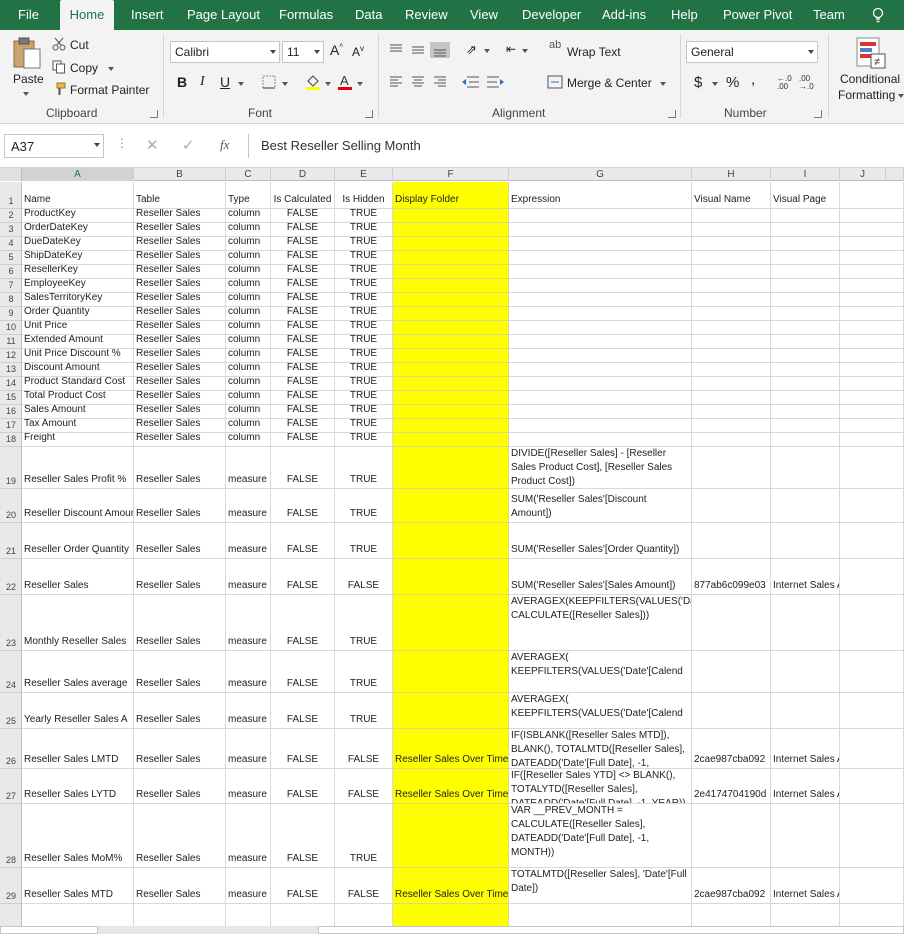  What do you see at coordinates (11, 412) in the screenshot?
I see `row-header: 16` at bounding box center [11, 412].